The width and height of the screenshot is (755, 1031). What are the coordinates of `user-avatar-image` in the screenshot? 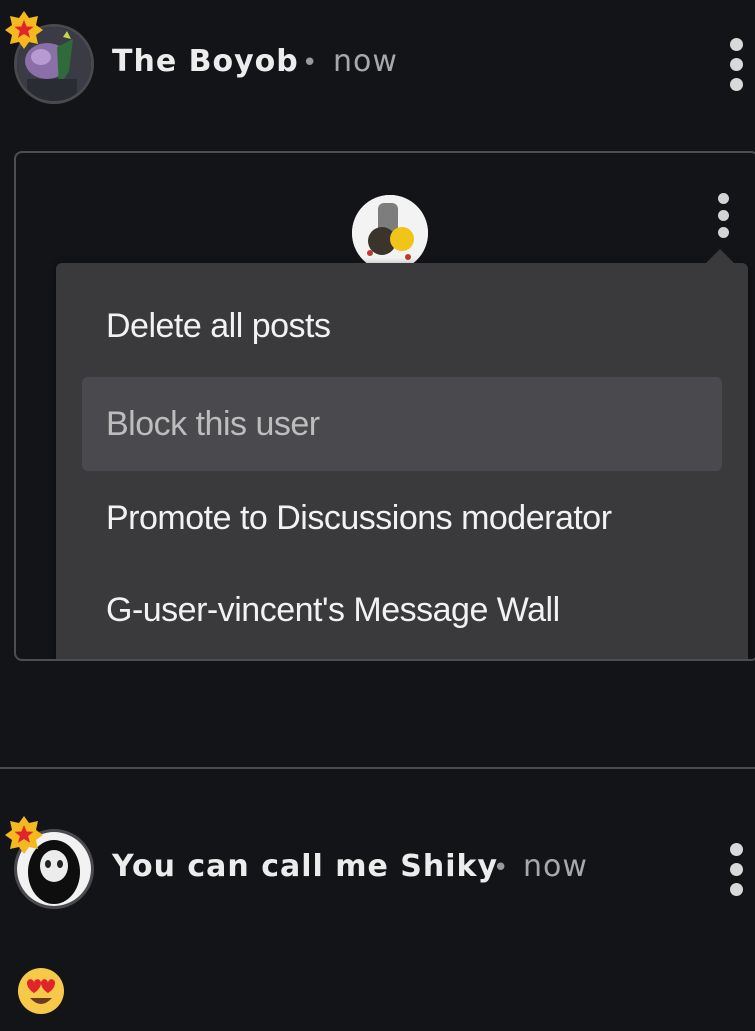 It's located at (390, 233).